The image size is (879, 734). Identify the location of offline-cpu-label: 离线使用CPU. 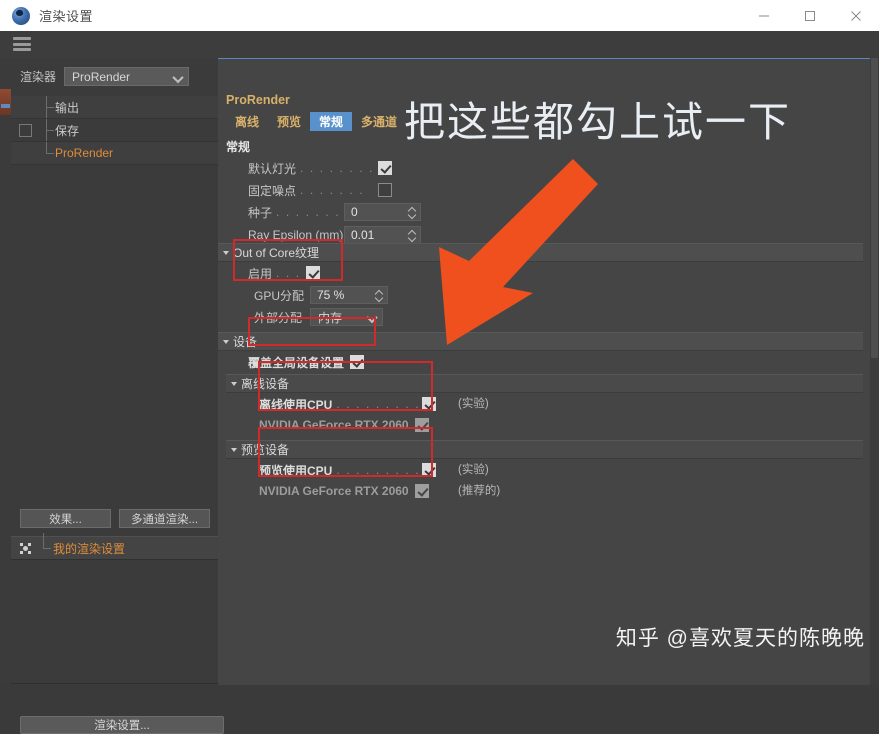
(296, 404).